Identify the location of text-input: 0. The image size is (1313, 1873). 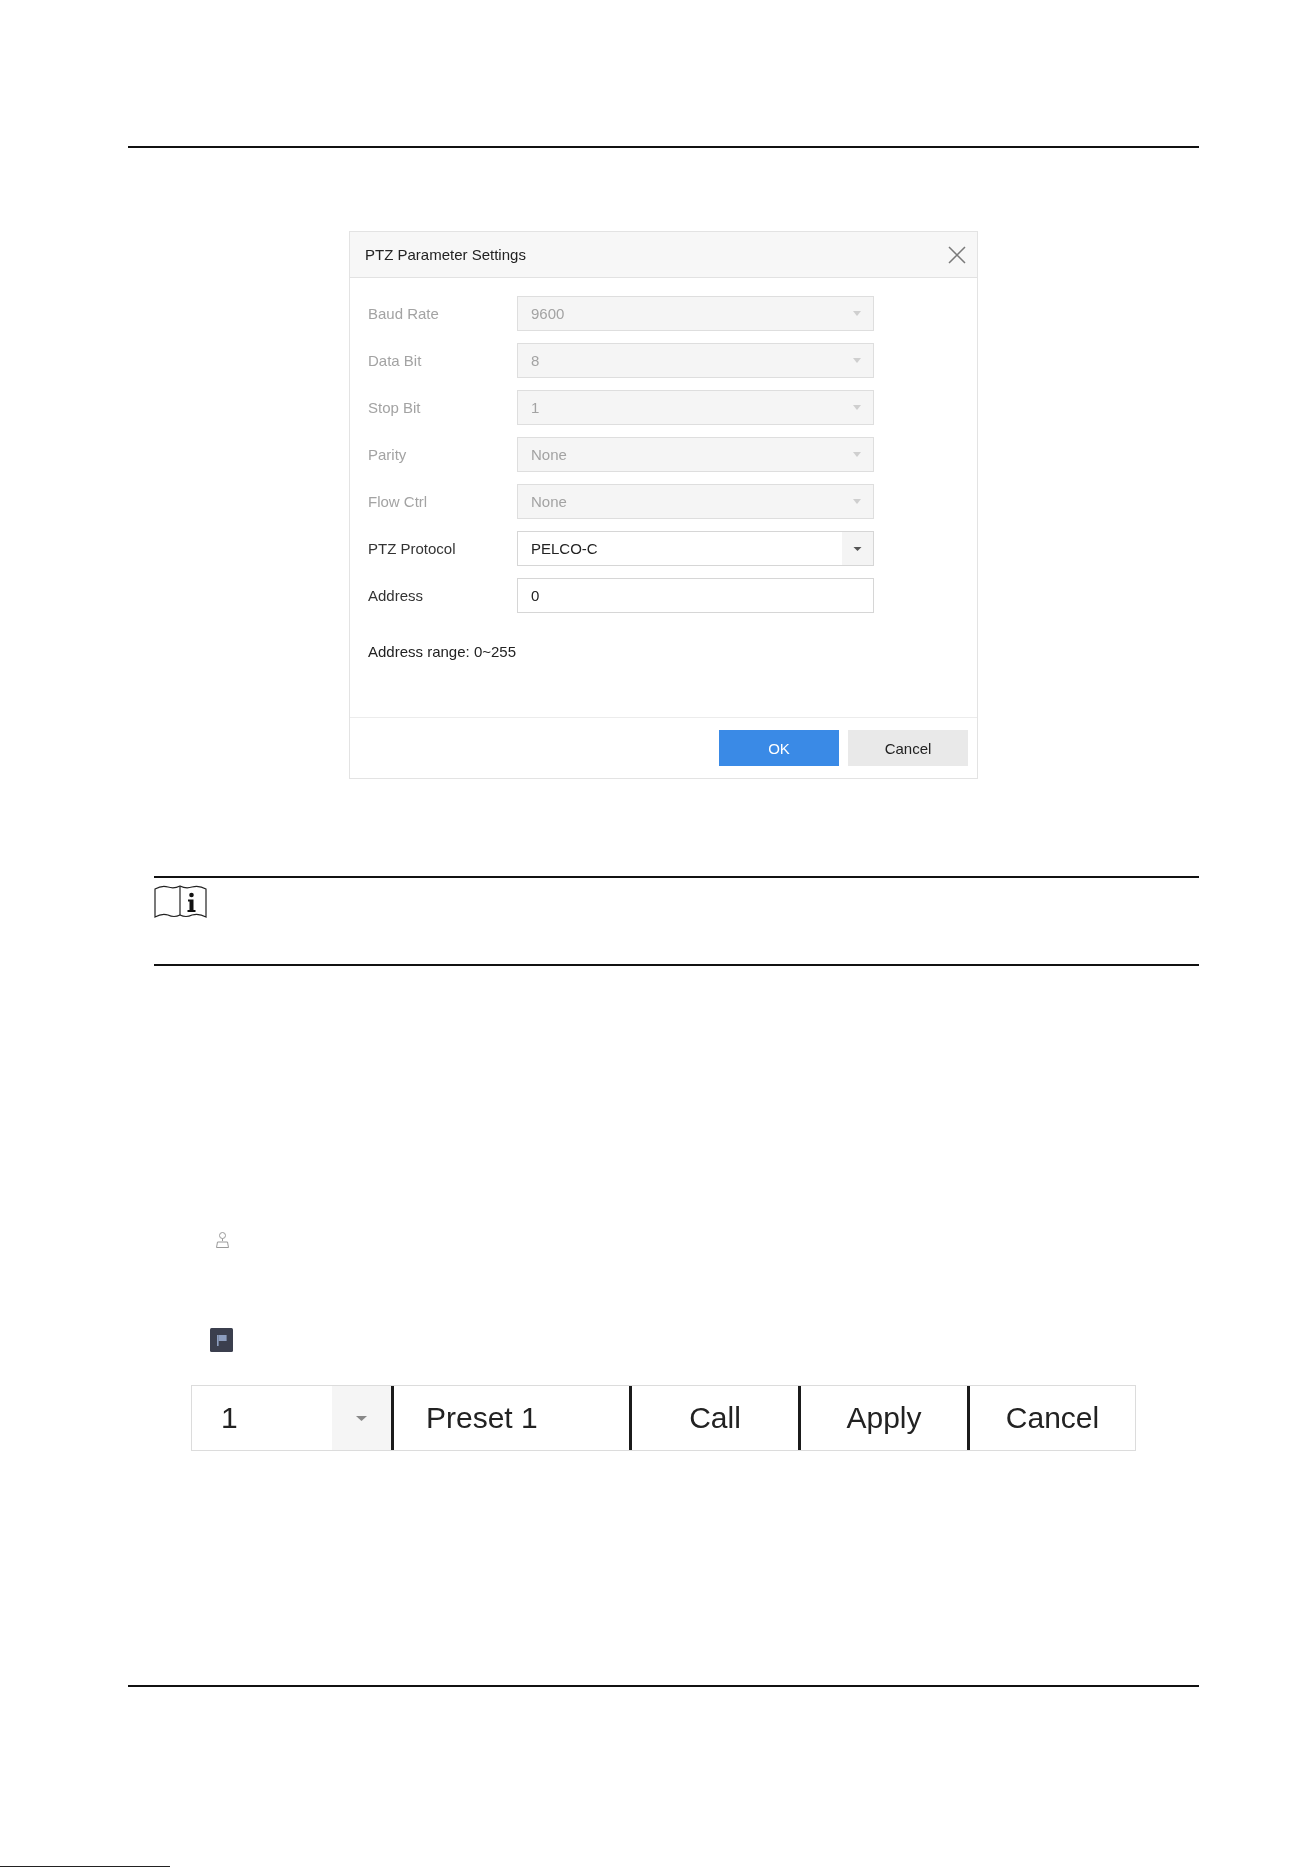
(695, 595).